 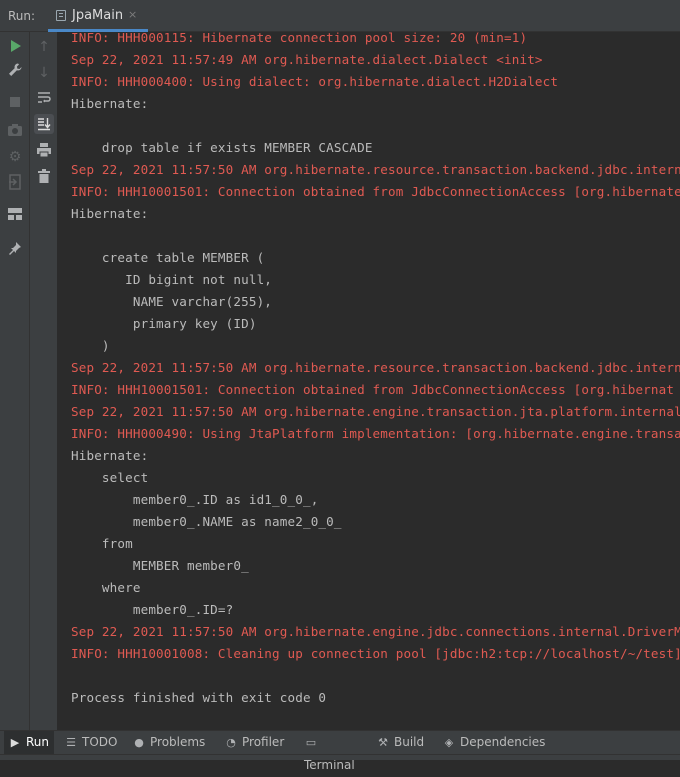 I want to click on scroll-to-end-icon, so click(x=44, y=124).